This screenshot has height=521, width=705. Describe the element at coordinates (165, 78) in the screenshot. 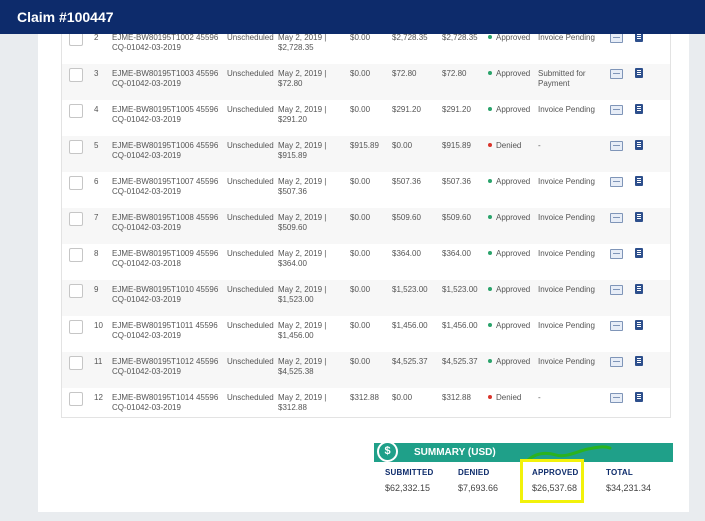

I see `line-item-id: EJME-BW80195T1003 45596 CQ-01042-03-2019` at that location.